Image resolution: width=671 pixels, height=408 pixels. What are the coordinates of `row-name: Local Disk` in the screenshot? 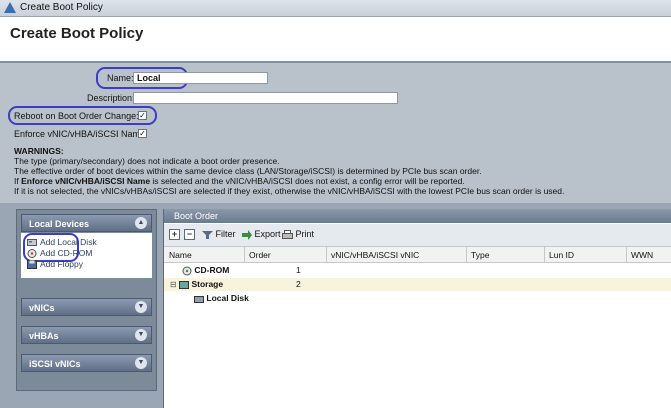 It's located at (221, 298).